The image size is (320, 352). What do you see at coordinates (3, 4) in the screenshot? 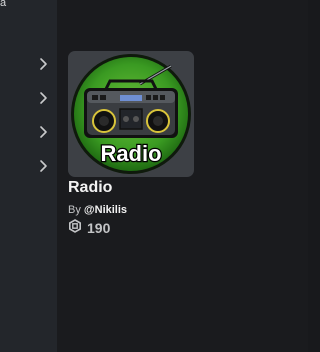
I see `sidebar-text-fragment: a` at bounding box center [3, 4].